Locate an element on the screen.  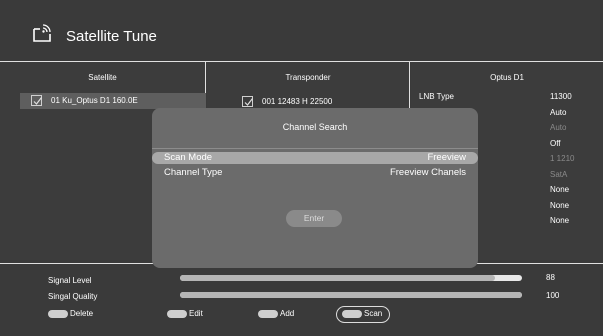
scan-mode-row: Scan Mode Freeview is located at coordinates (315, 158).